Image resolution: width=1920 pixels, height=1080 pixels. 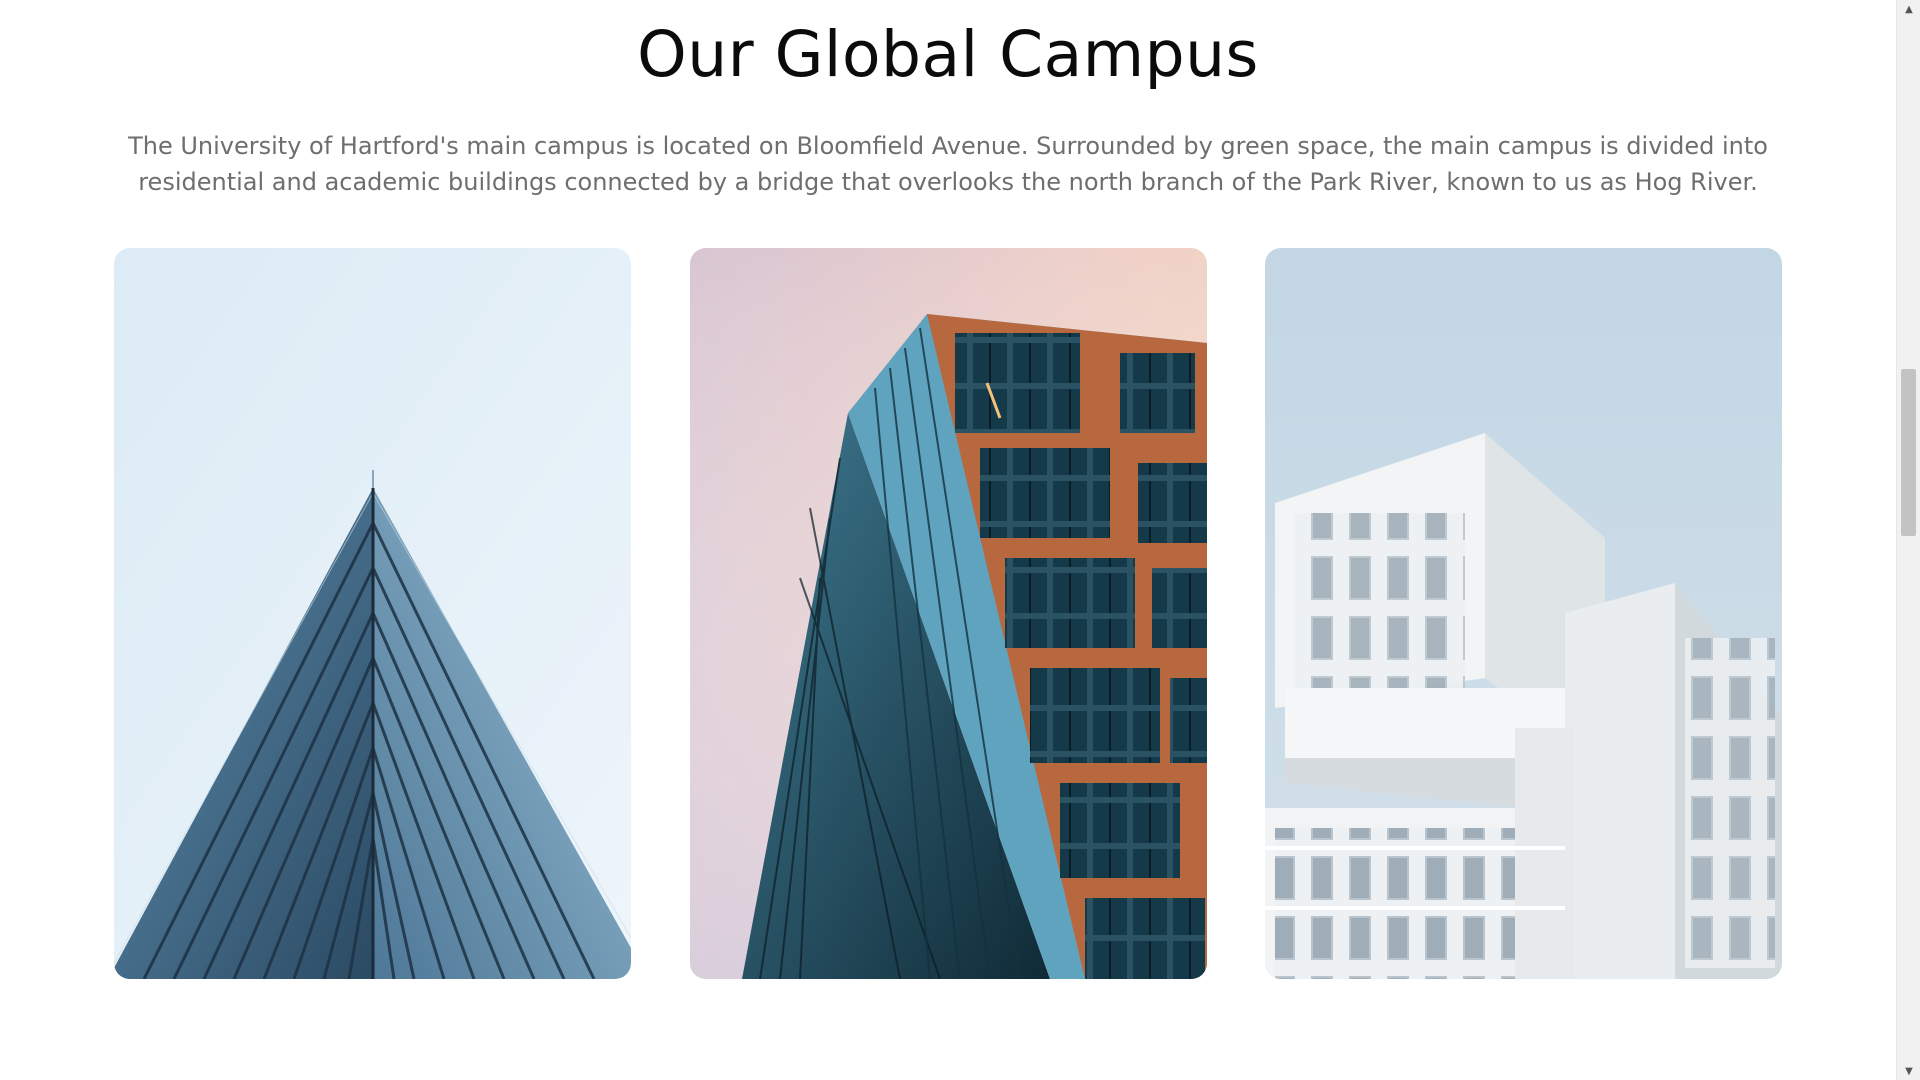 I want to click on scroll-up-icon: ▲, so click(x=1908, y=9).